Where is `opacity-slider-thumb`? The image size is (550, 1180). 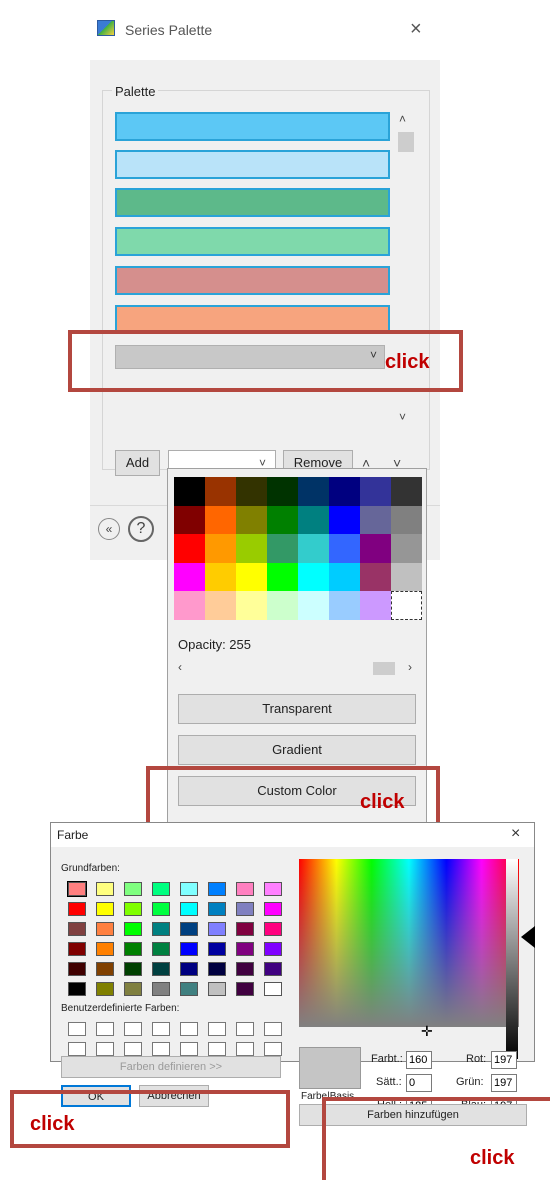
opacity-slider-thumb is located at coordinates (384, 668).